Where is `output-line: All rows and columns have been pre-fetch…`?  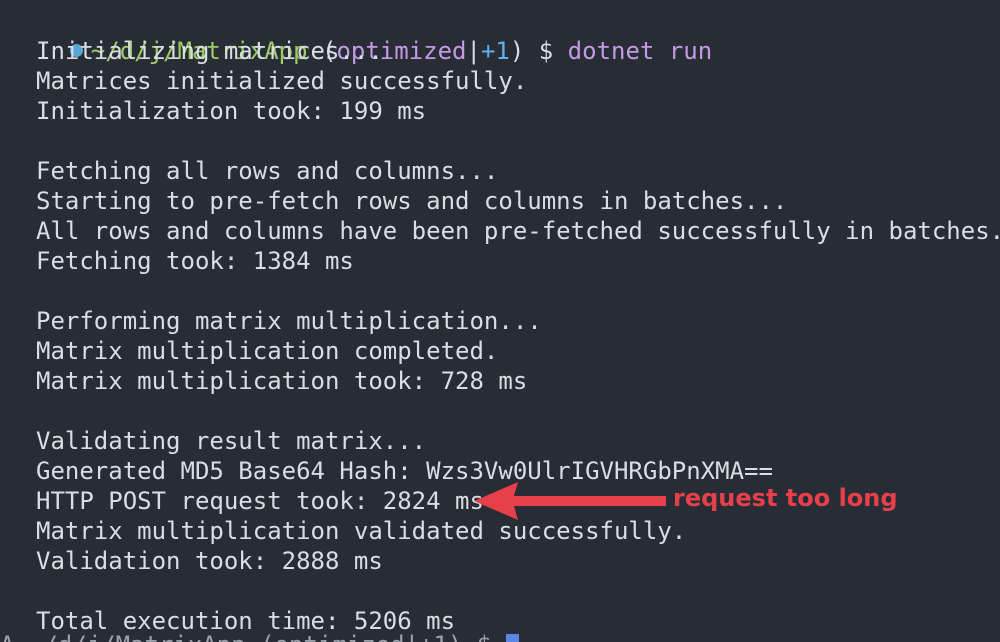
output-line: All rows and columns have been pre-fetch… is located at coordinates (518, 231).